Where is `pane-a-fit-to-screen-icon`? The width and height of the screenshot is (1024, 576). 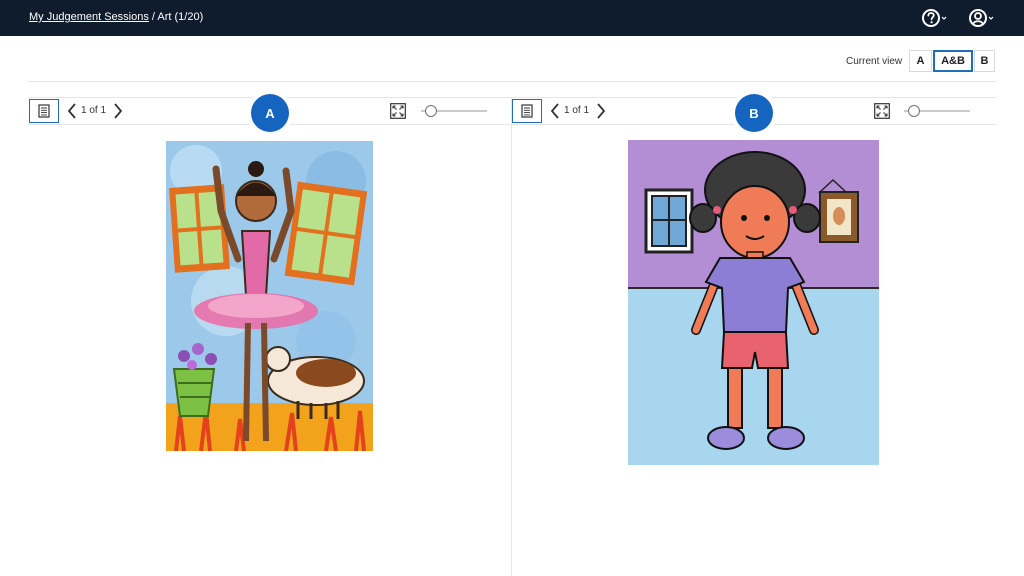 pane-a-fit-to-screen-icon is located at coordinates (398, 111).